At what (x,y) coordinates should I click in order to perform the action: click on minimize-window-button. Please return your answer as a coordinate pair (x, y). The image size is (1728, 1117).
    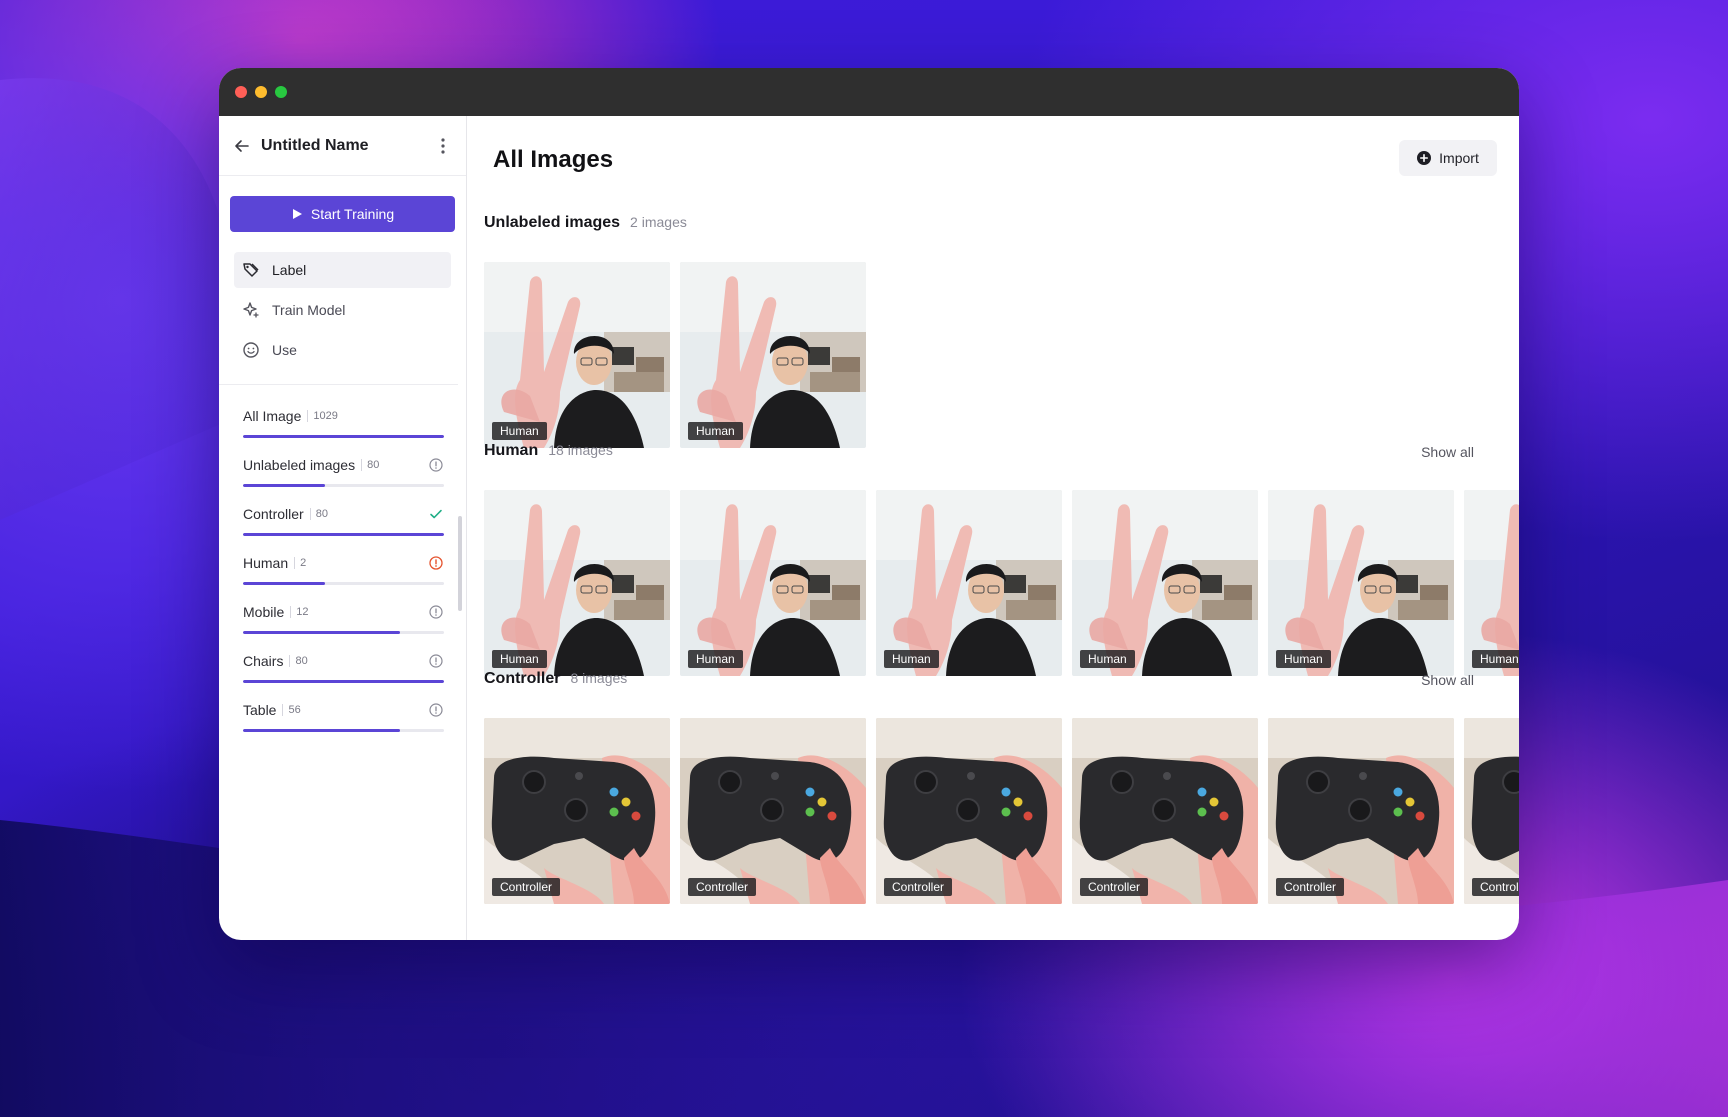
    Looking at the image, I should click on (261, 92).